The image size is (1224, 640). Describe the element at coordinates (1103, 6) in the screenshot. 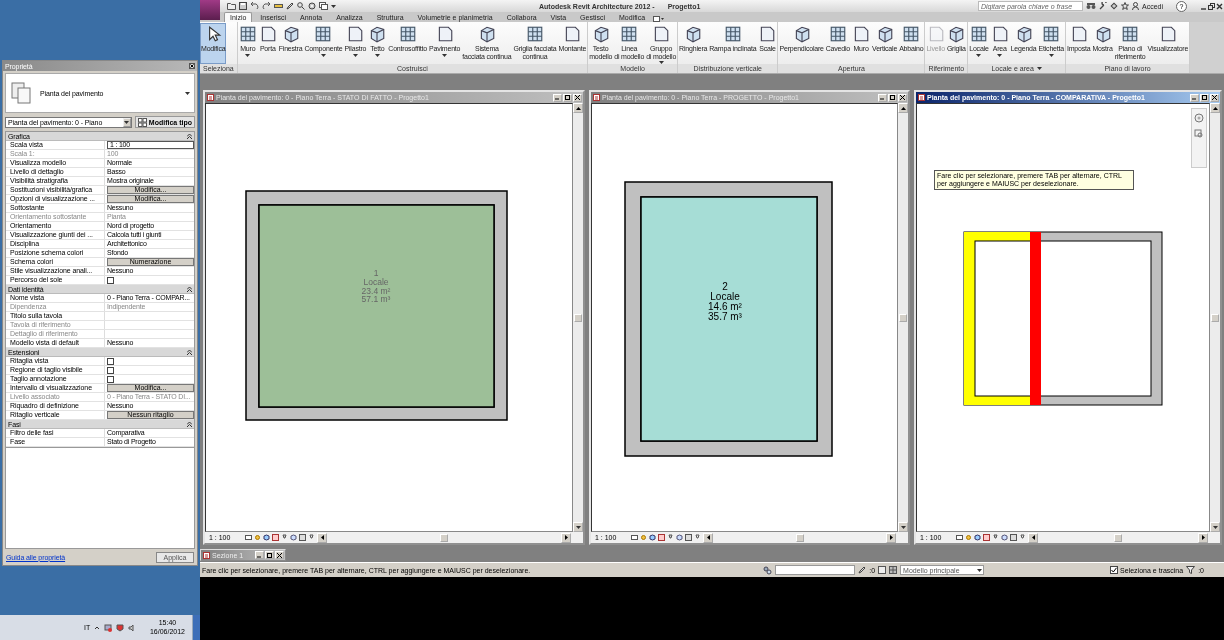

I see `wrench-icon` at that location.